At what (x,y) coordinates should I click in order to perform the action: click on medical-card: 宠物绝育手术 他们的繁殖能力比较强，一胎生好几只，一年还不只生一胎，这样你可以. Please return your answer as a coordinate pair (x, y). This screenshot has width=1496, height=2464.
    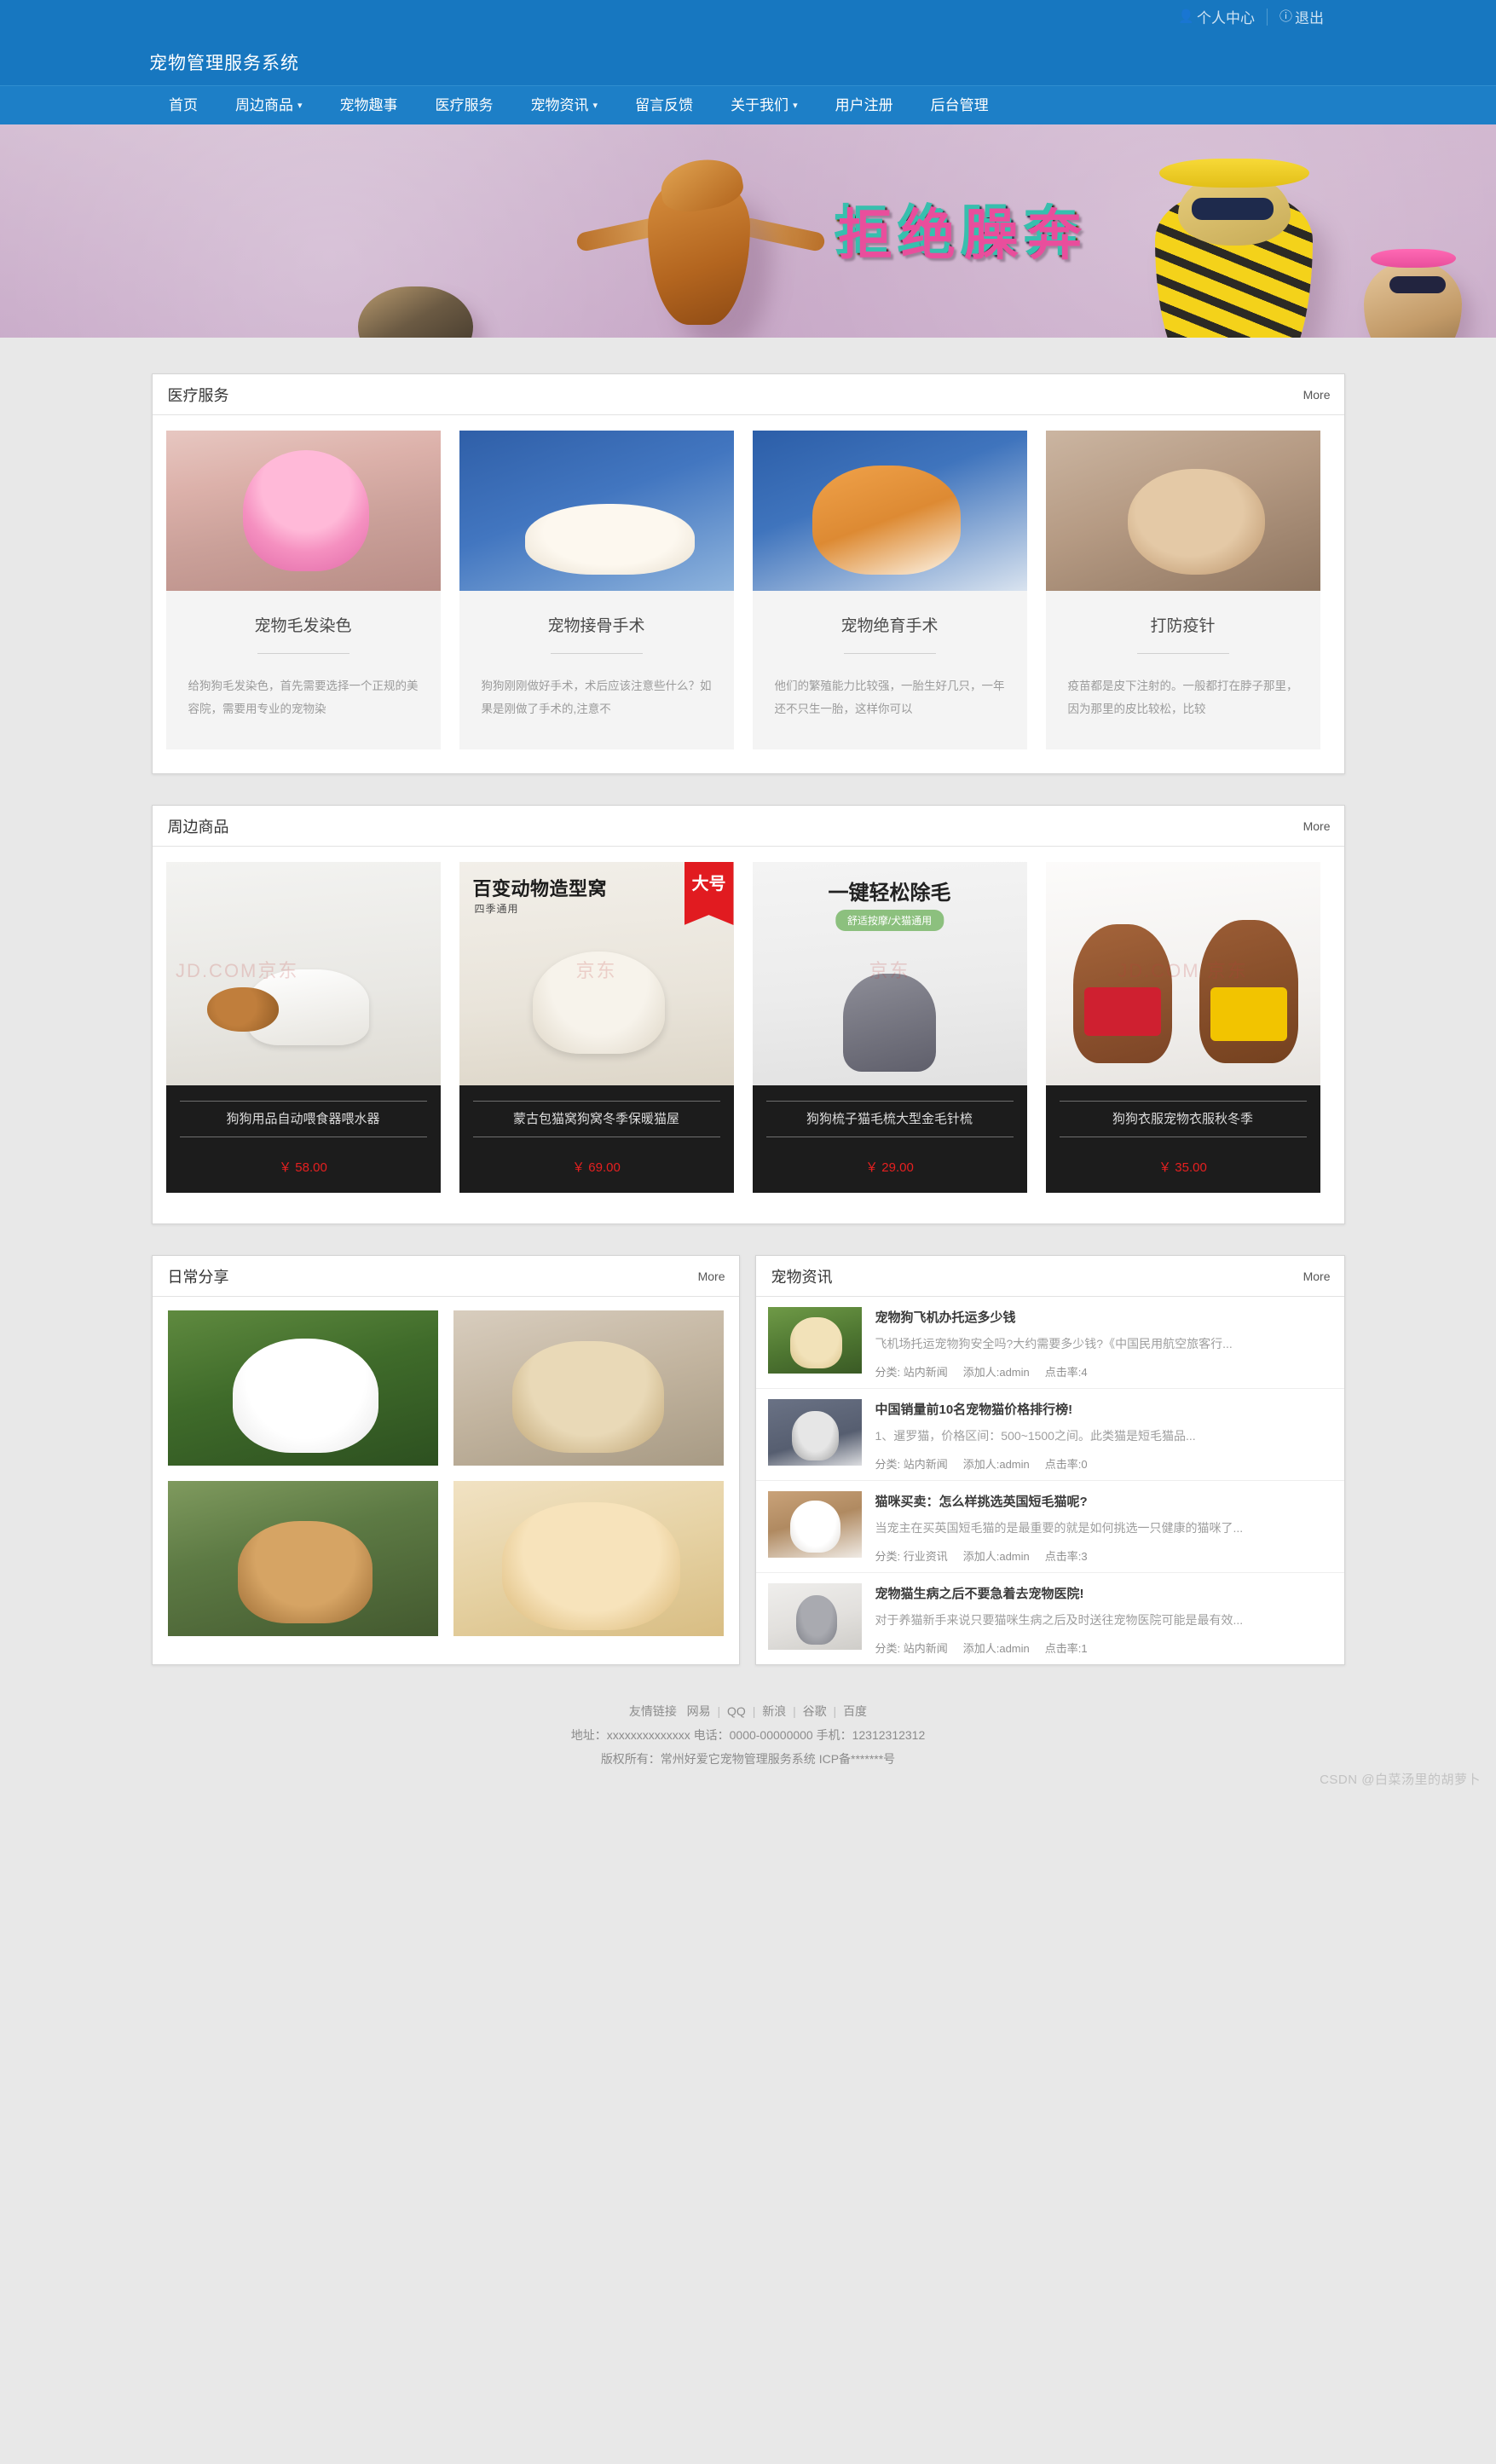
    Looking at the image, I should click on (889, 590).